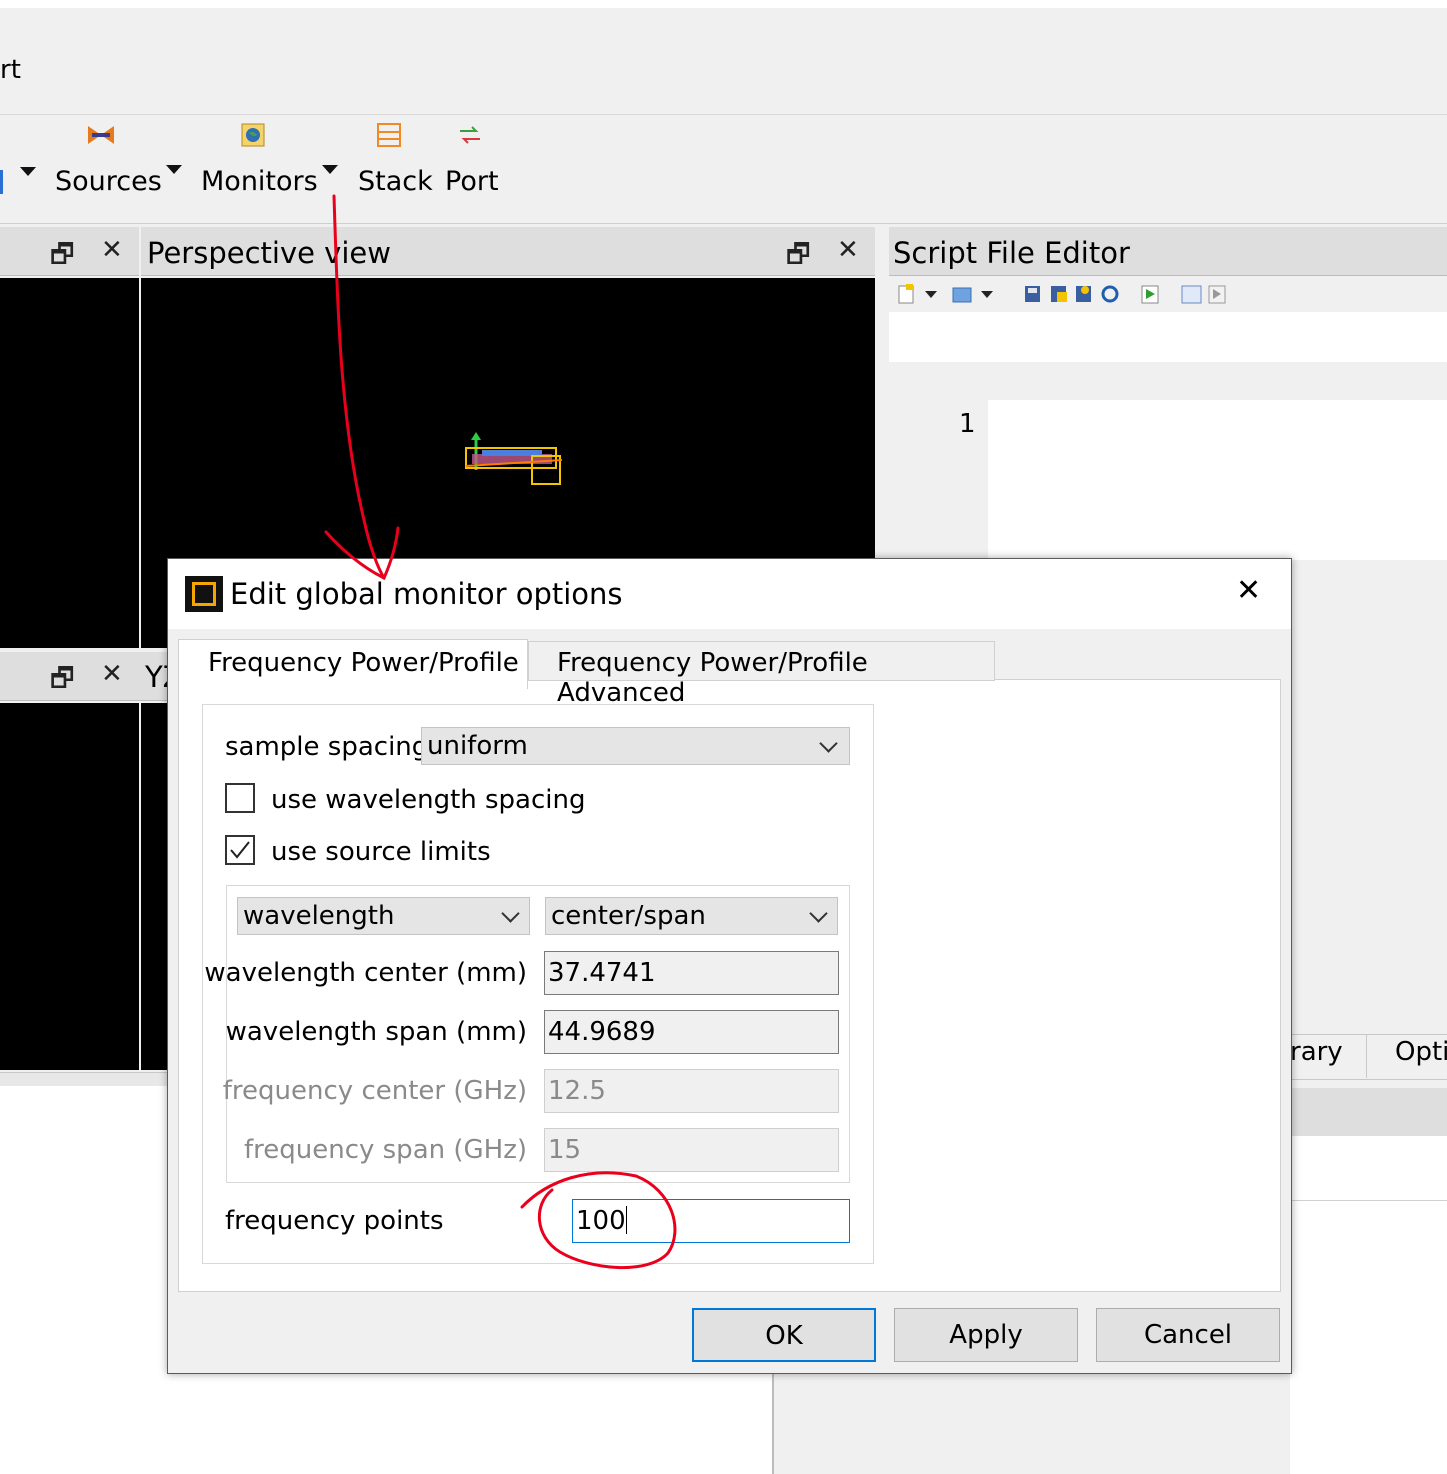  What do you see at coordinates (470, 135) in the screenshot?
I see `port-icon` at bounding box center [470, 135].